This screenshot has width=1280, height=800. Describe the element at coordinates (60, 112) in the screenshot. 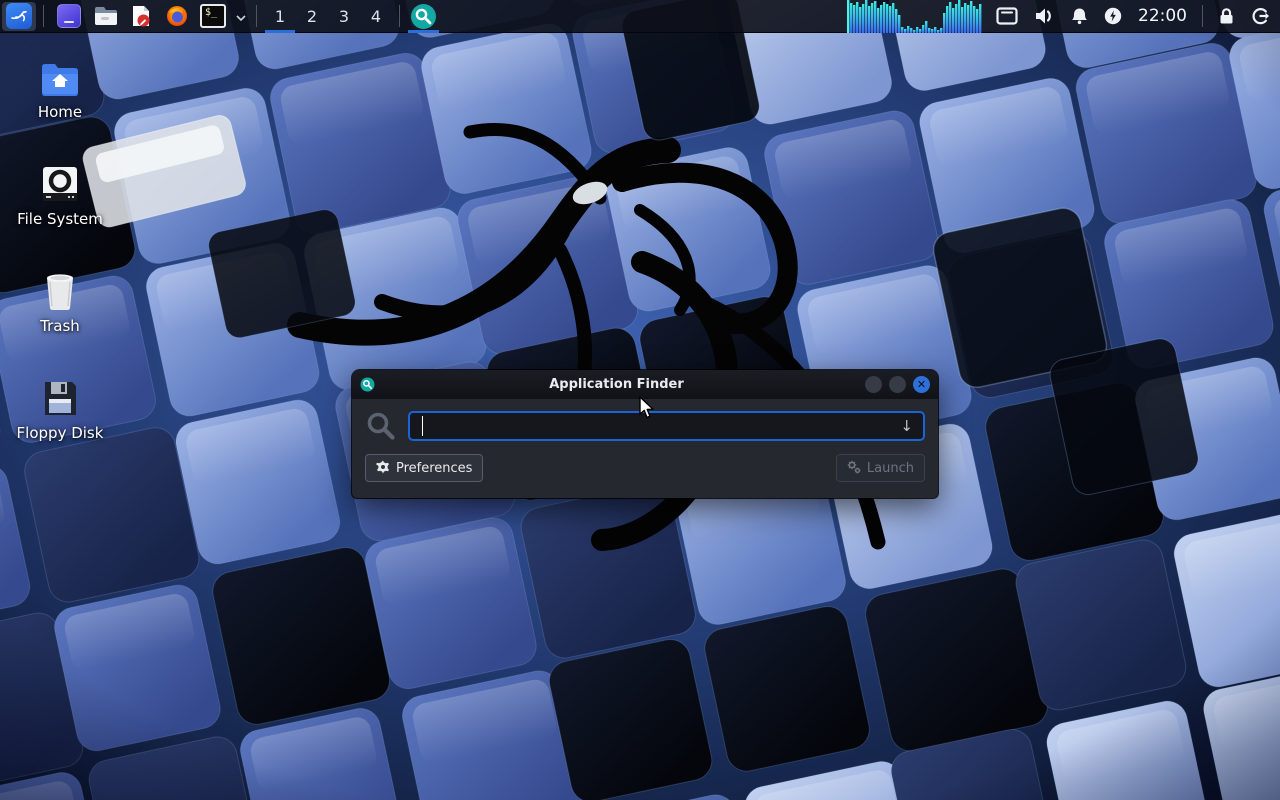

I see `desktop-icon-label: Home` at that location.